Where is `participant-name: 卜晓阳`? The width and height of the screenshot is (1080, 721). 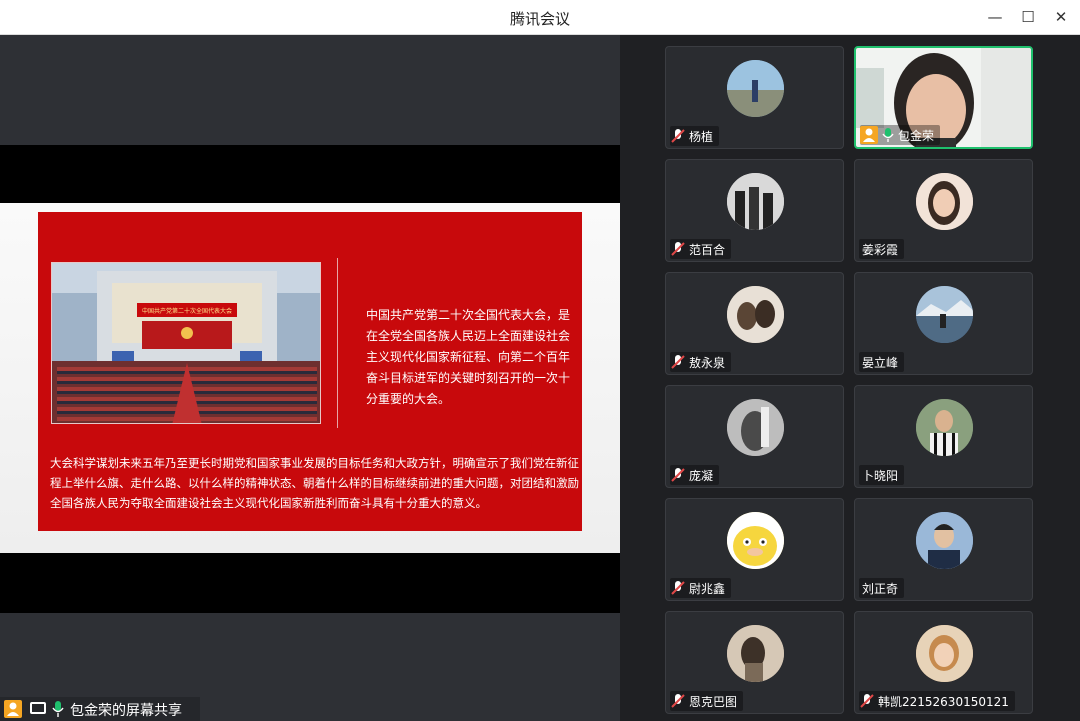
participant-name: 卜晓阳 is located at coordinates (880, 475).